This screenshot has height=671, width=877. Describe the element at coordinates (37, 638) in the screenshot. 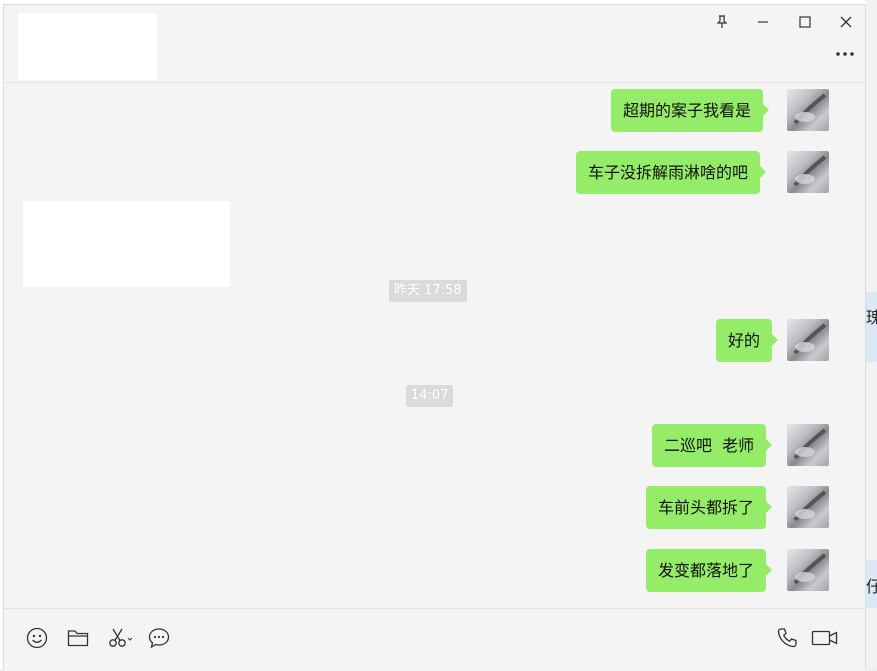

I see `emoji-icon` at that location.